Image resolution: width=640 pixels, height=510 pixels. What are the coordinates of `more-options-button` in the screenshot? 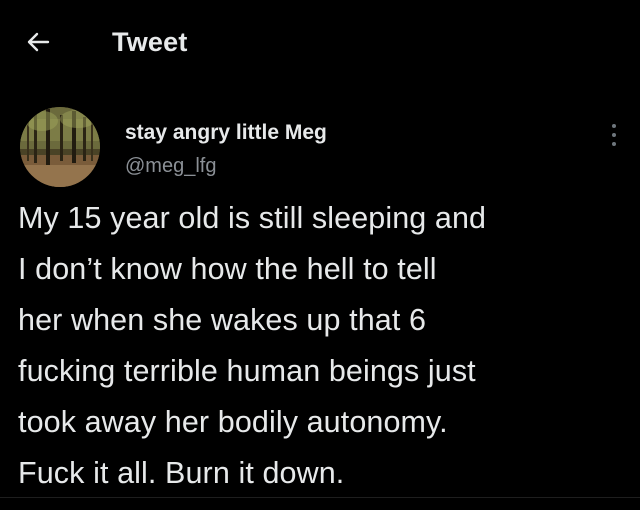 It's located at (614, 135).